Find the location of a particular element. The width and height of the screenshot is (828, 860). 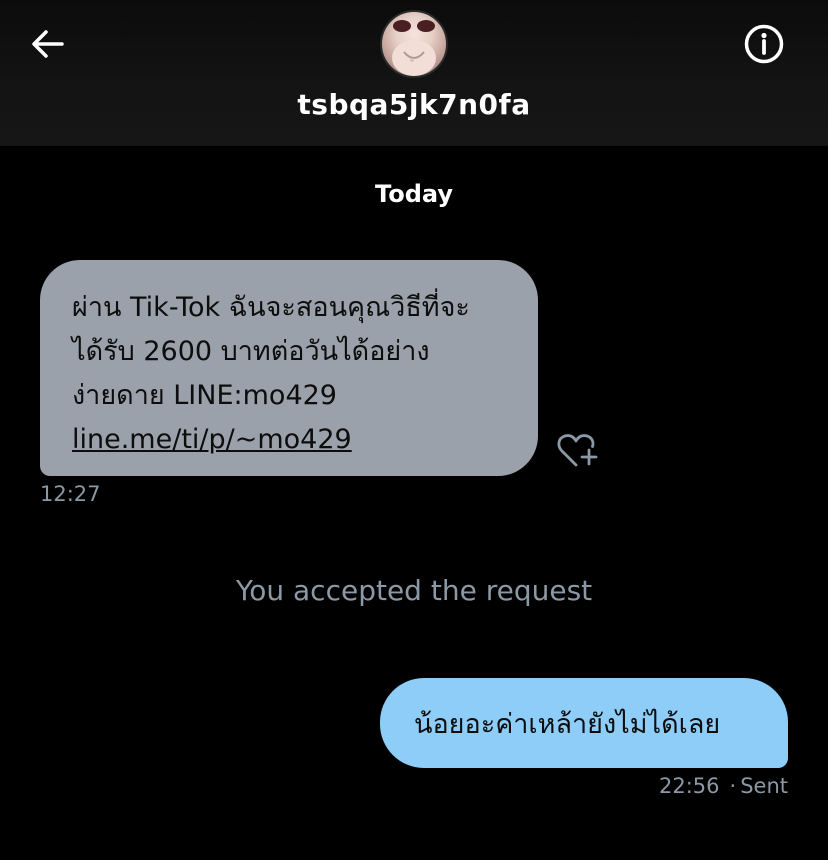

add-reaction-button is located at coordinates (577, 452).